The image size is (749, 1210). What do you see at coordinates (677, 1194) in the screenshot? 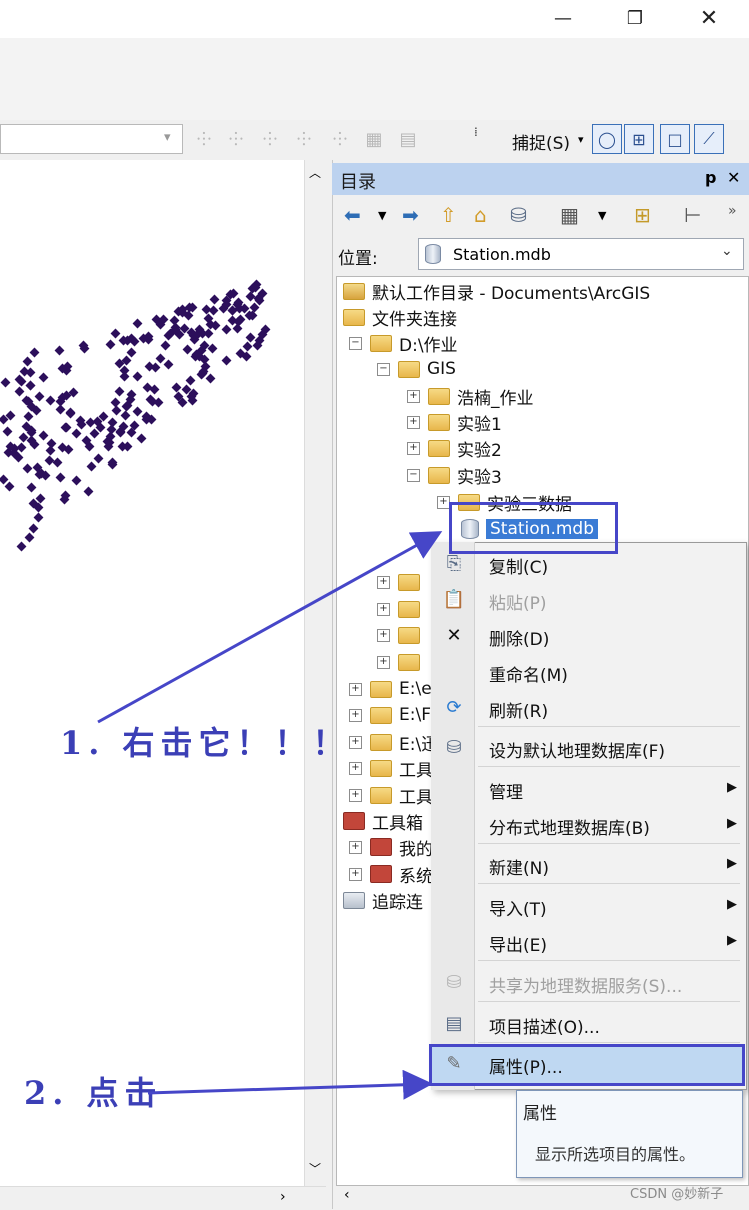
I see `watermark: CSDN @妙新子` at bounding box center [677, 1194].